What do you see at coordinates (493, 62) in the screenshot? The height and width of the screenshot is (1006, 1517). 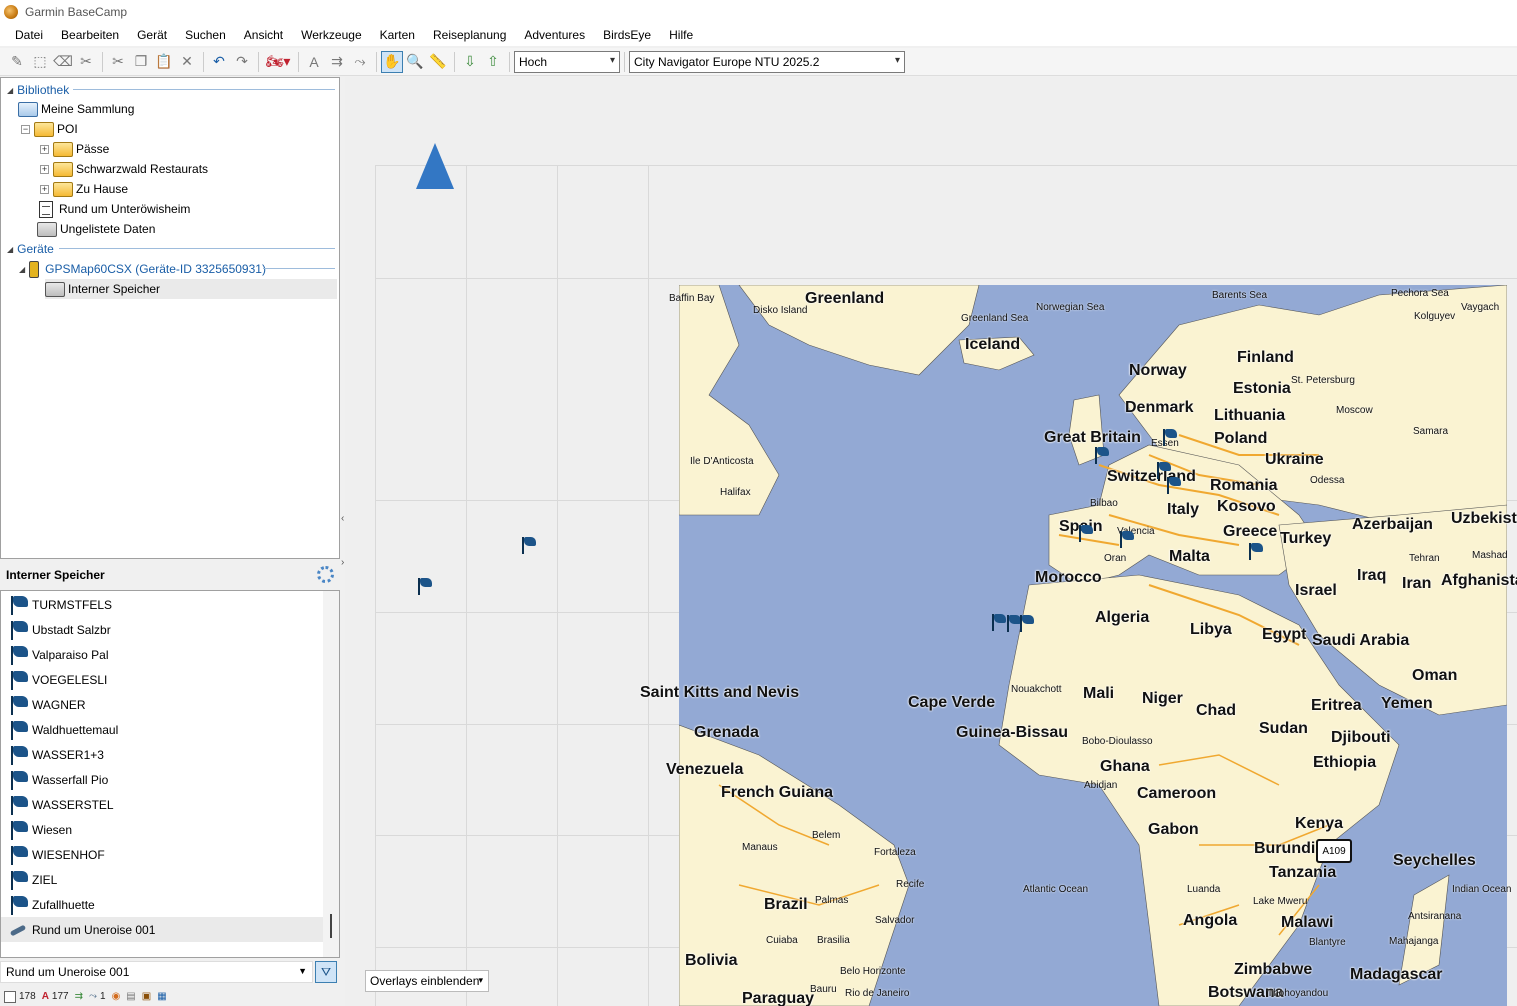 I see `send-to-device-icon: ⇧` at bounding box center [493, 62].